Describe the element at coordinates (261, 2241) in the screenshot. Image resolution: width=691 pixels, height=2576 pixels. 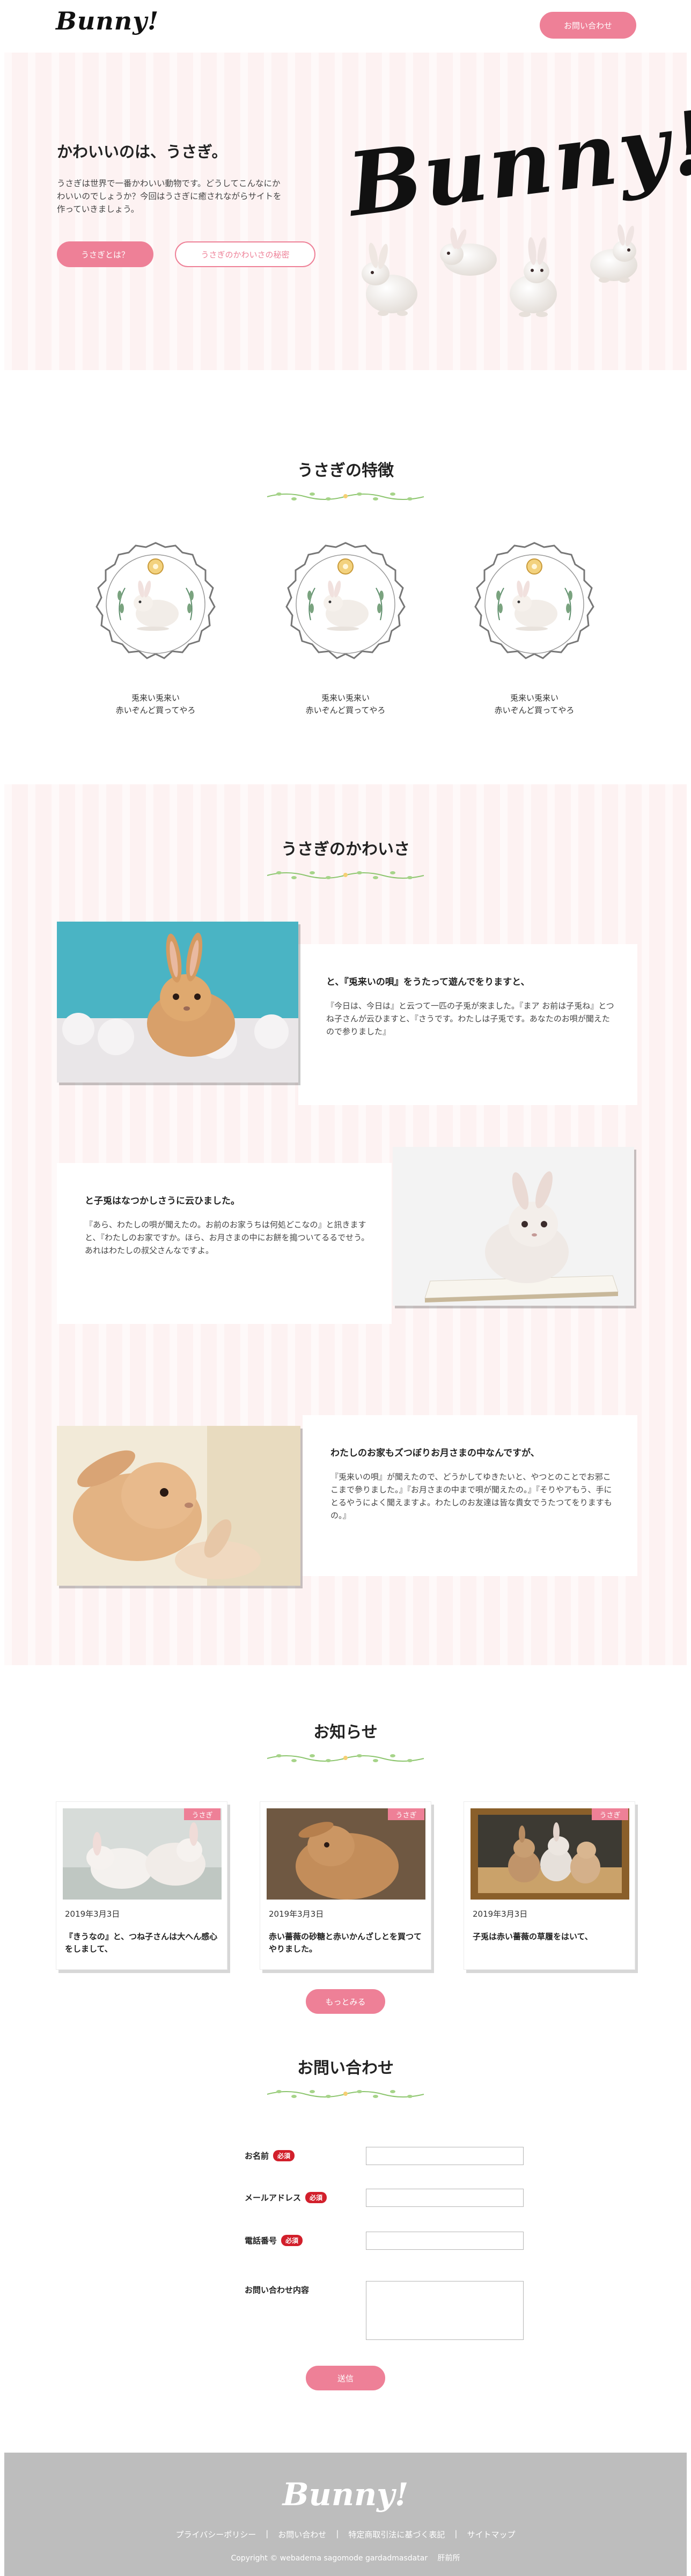
I see `field-label: 電話番号` at that location.